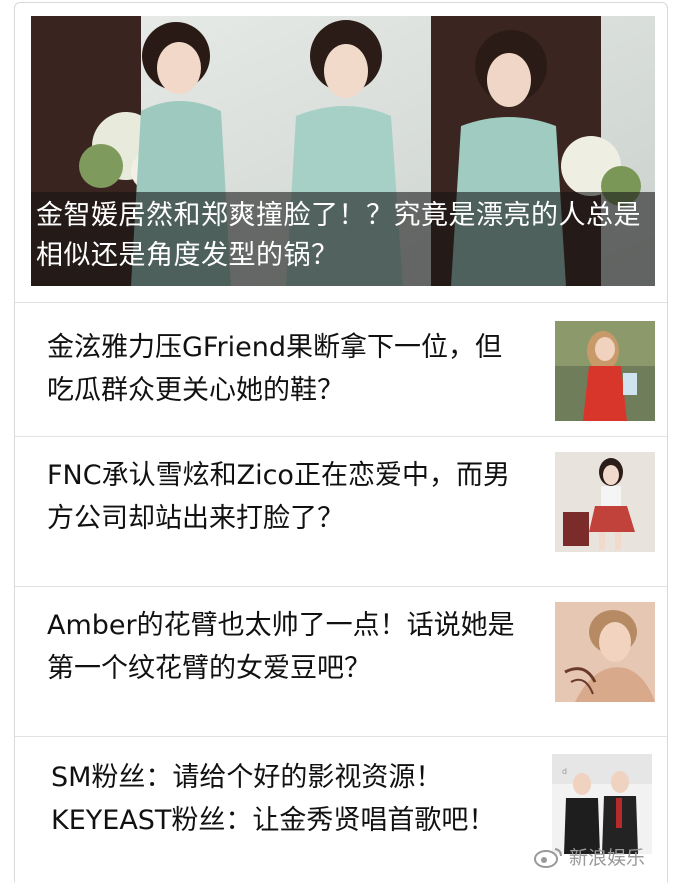 The height and width of the screenshot is (889, 676). I want to click on article-thumbnail: d, so click(602, 804).